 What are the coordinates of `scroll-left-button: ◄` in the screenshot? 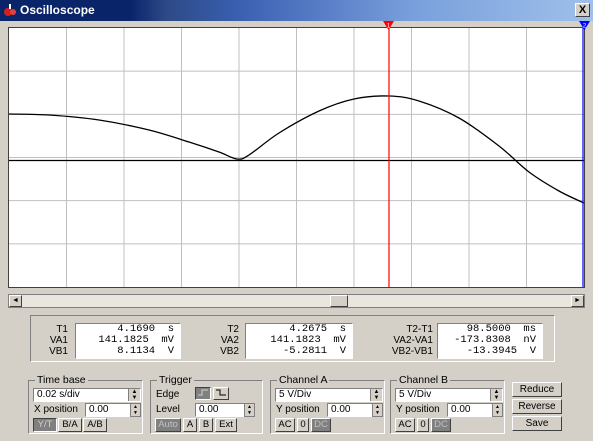 It's located at (15, 301).